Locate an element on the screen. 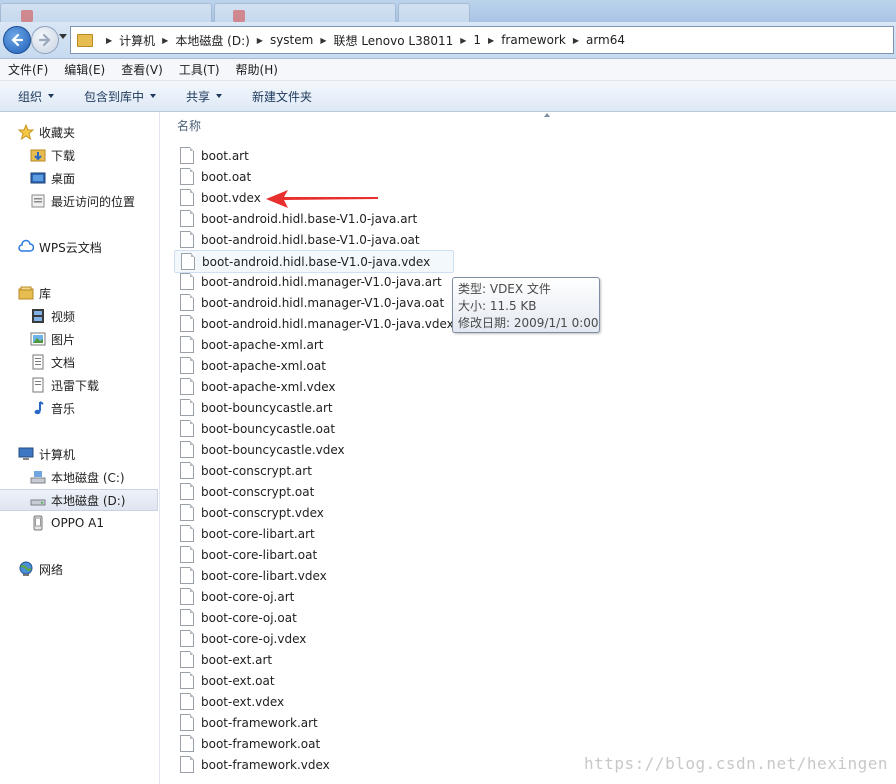  breadcrumb-system: system is located at coordinates (291, 40).